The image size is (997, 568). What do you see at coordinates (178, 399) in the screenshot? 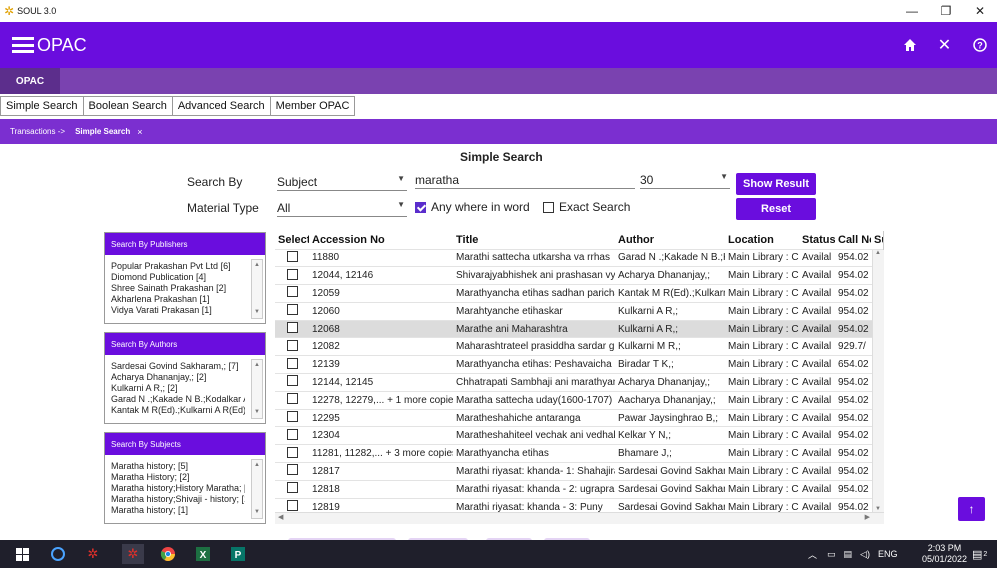
I see `list-item: Garad N .;Kakade N B.;Kodalkar Ash` at bounding box center [178, 399].